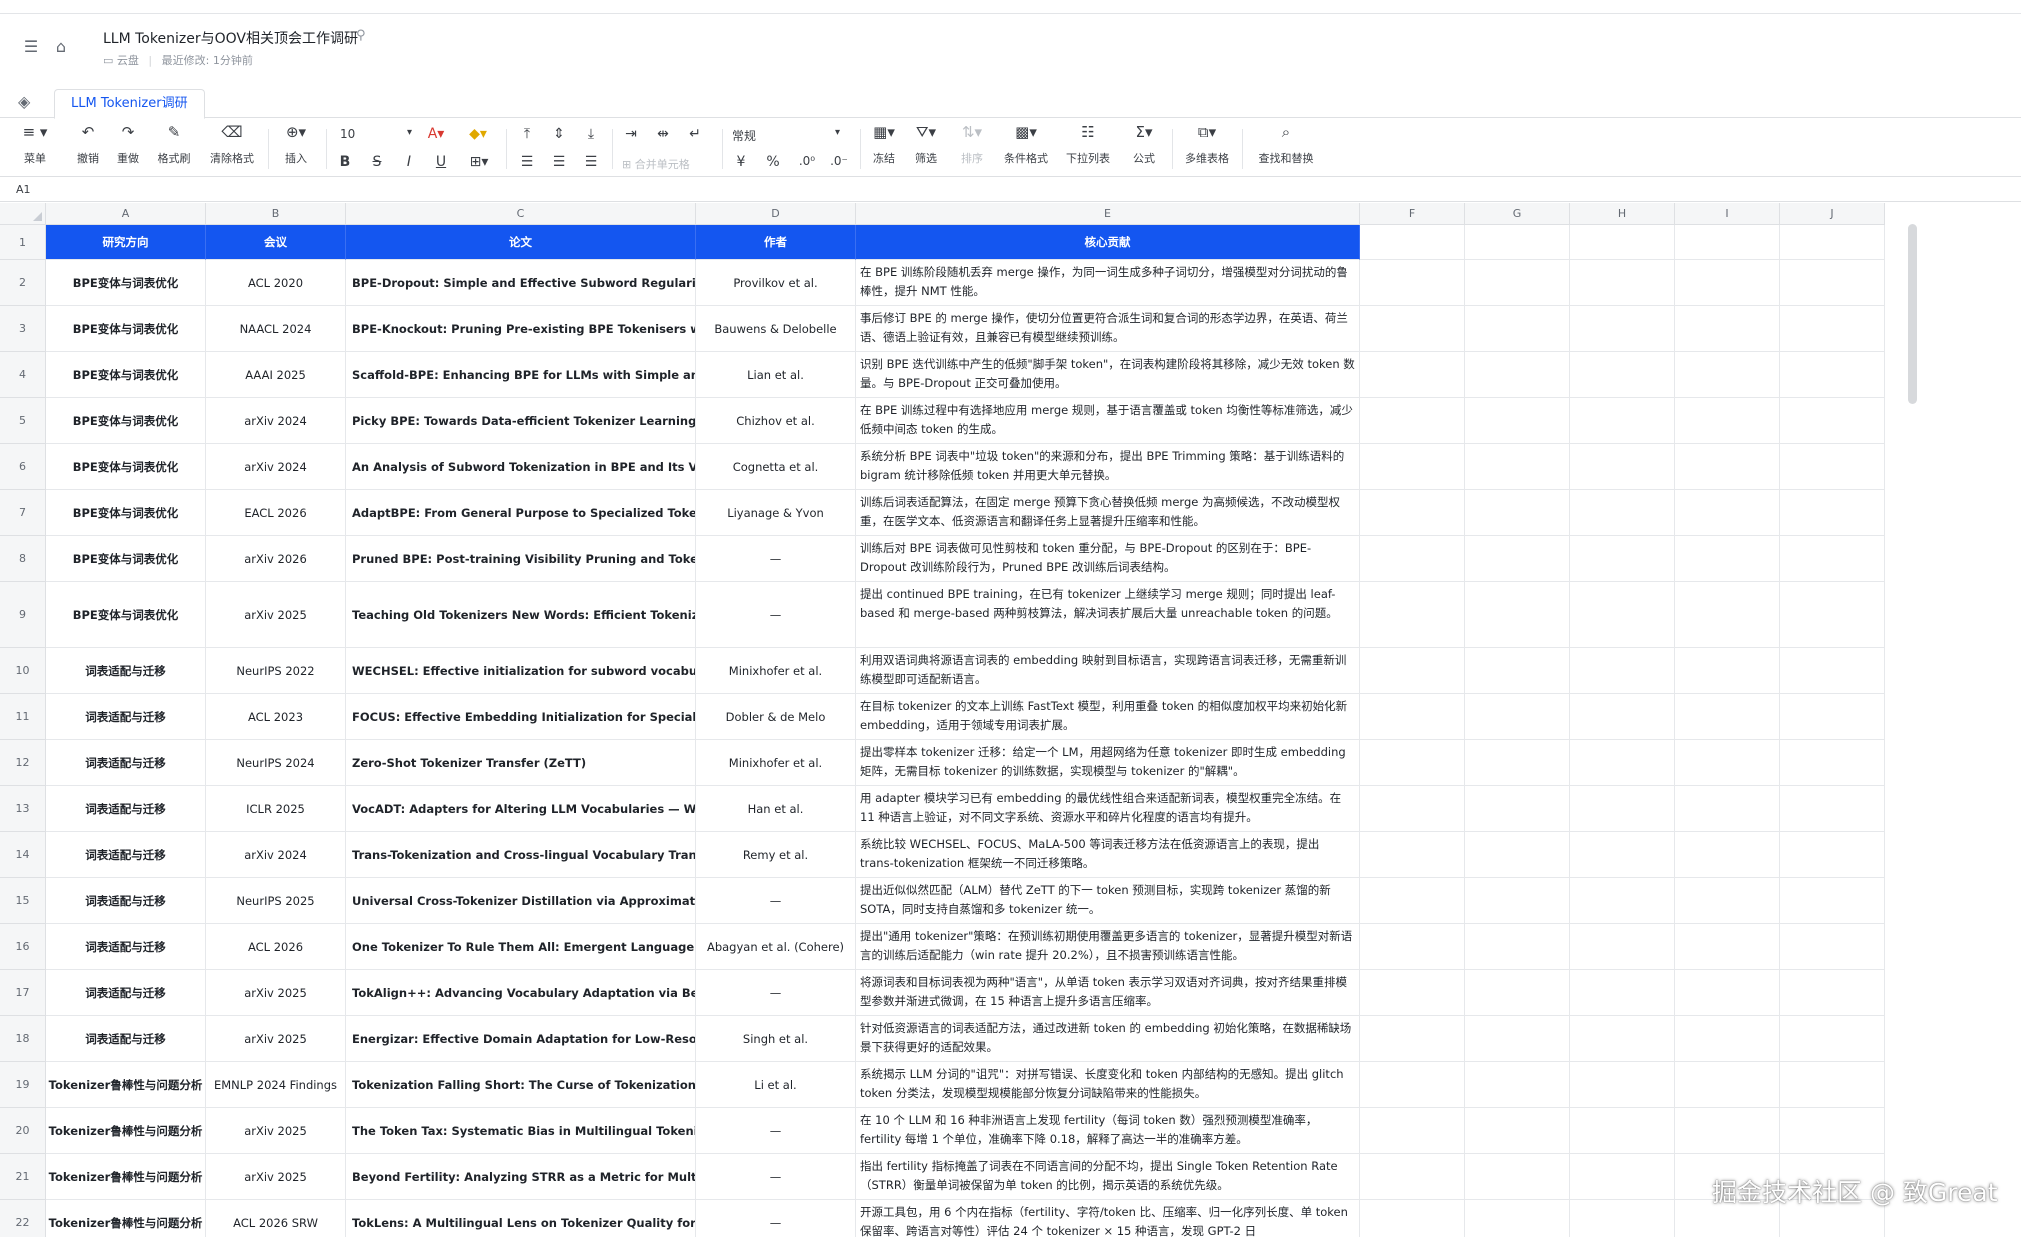 This screenshot has width=2021, height=1237. What do you see at coordinates (1108, 242) in the screenshot?
I see `header-cell: 核心贡献` at bounding box center [1108, 242].